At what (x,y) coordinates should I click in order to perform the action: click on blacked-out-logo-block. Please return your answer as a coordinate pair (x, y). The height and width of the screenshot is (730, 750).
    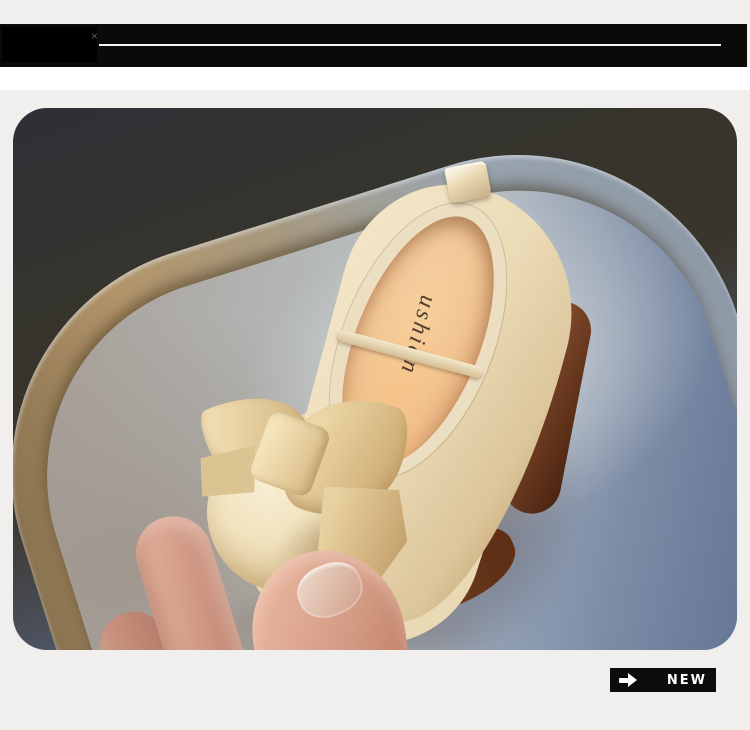
    Looking at the image, I should click on (49, 44).